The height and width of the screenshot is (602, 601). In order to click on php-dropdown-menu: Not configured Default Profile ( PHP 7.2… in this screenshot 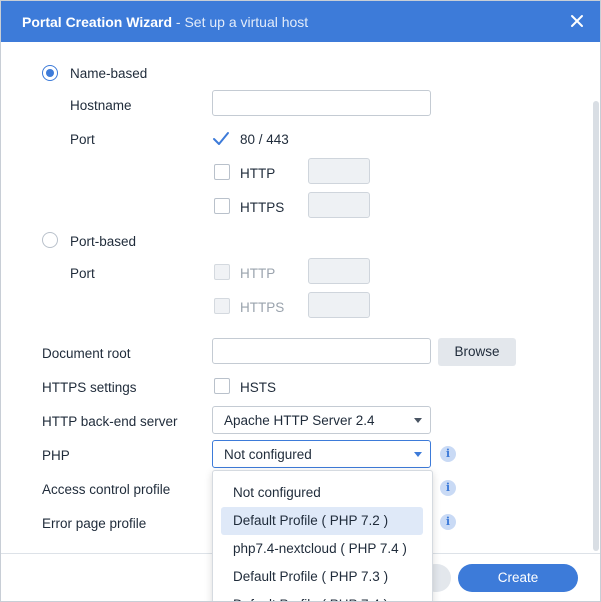, I will do `click(322, 535)`.